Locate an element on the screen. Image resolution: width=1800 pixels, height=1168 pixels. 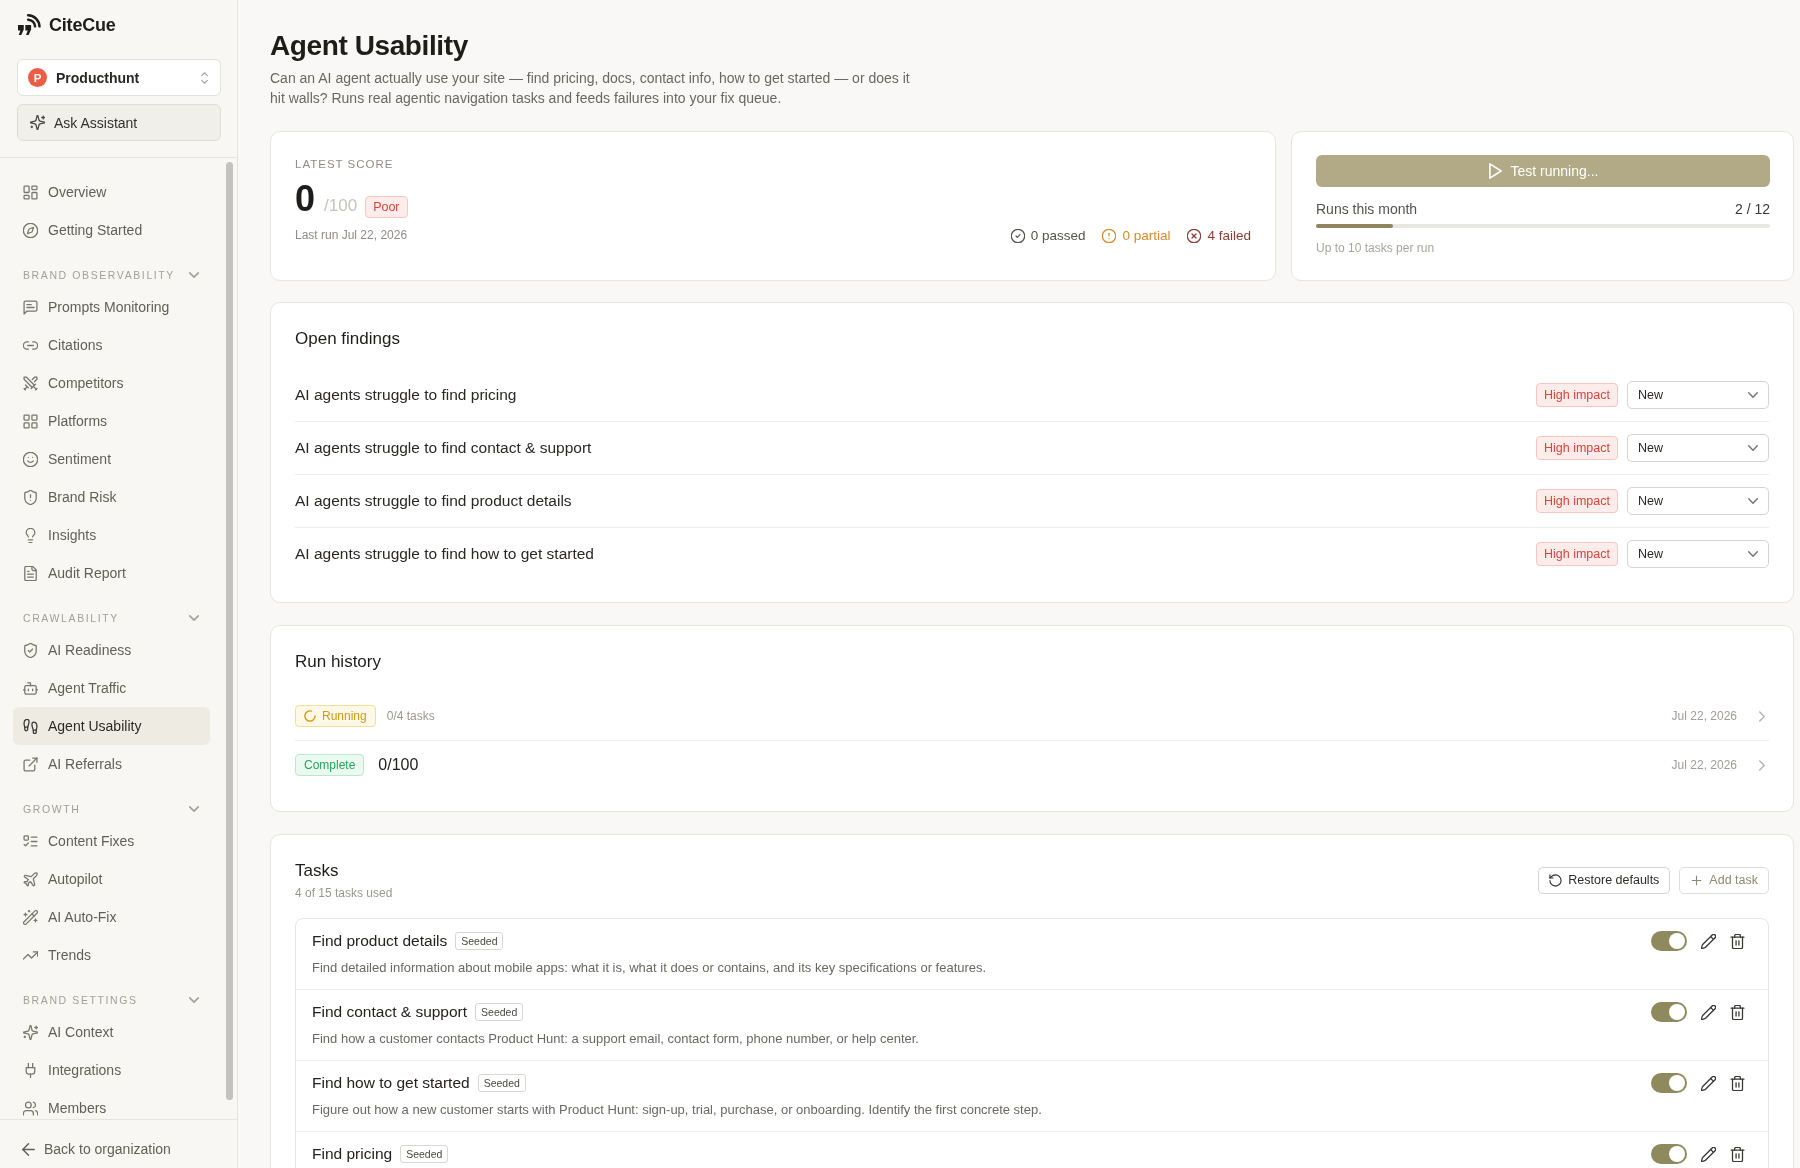
nav-item: AI Auto-Fix is located at coordinates (111, 917).